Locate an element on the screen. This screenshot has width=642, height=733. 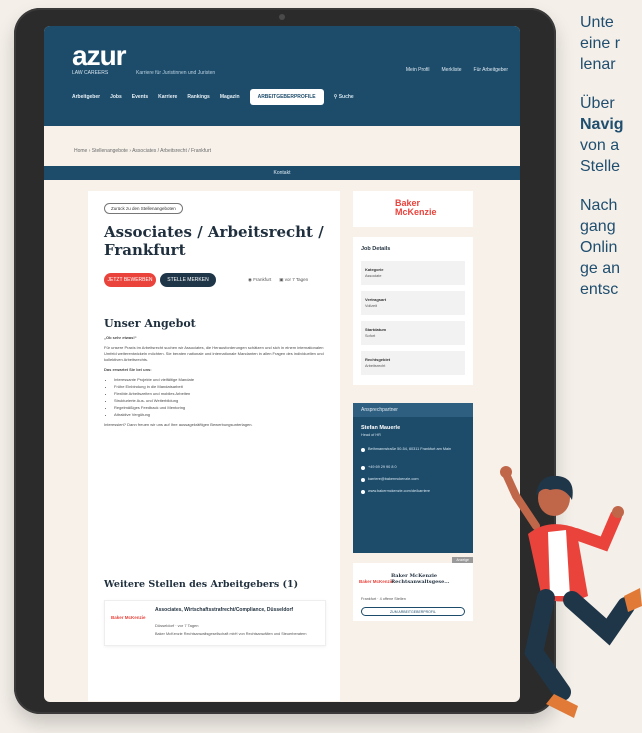
employer-logo: Baker McKenzie is located at coordinates (416, 208).